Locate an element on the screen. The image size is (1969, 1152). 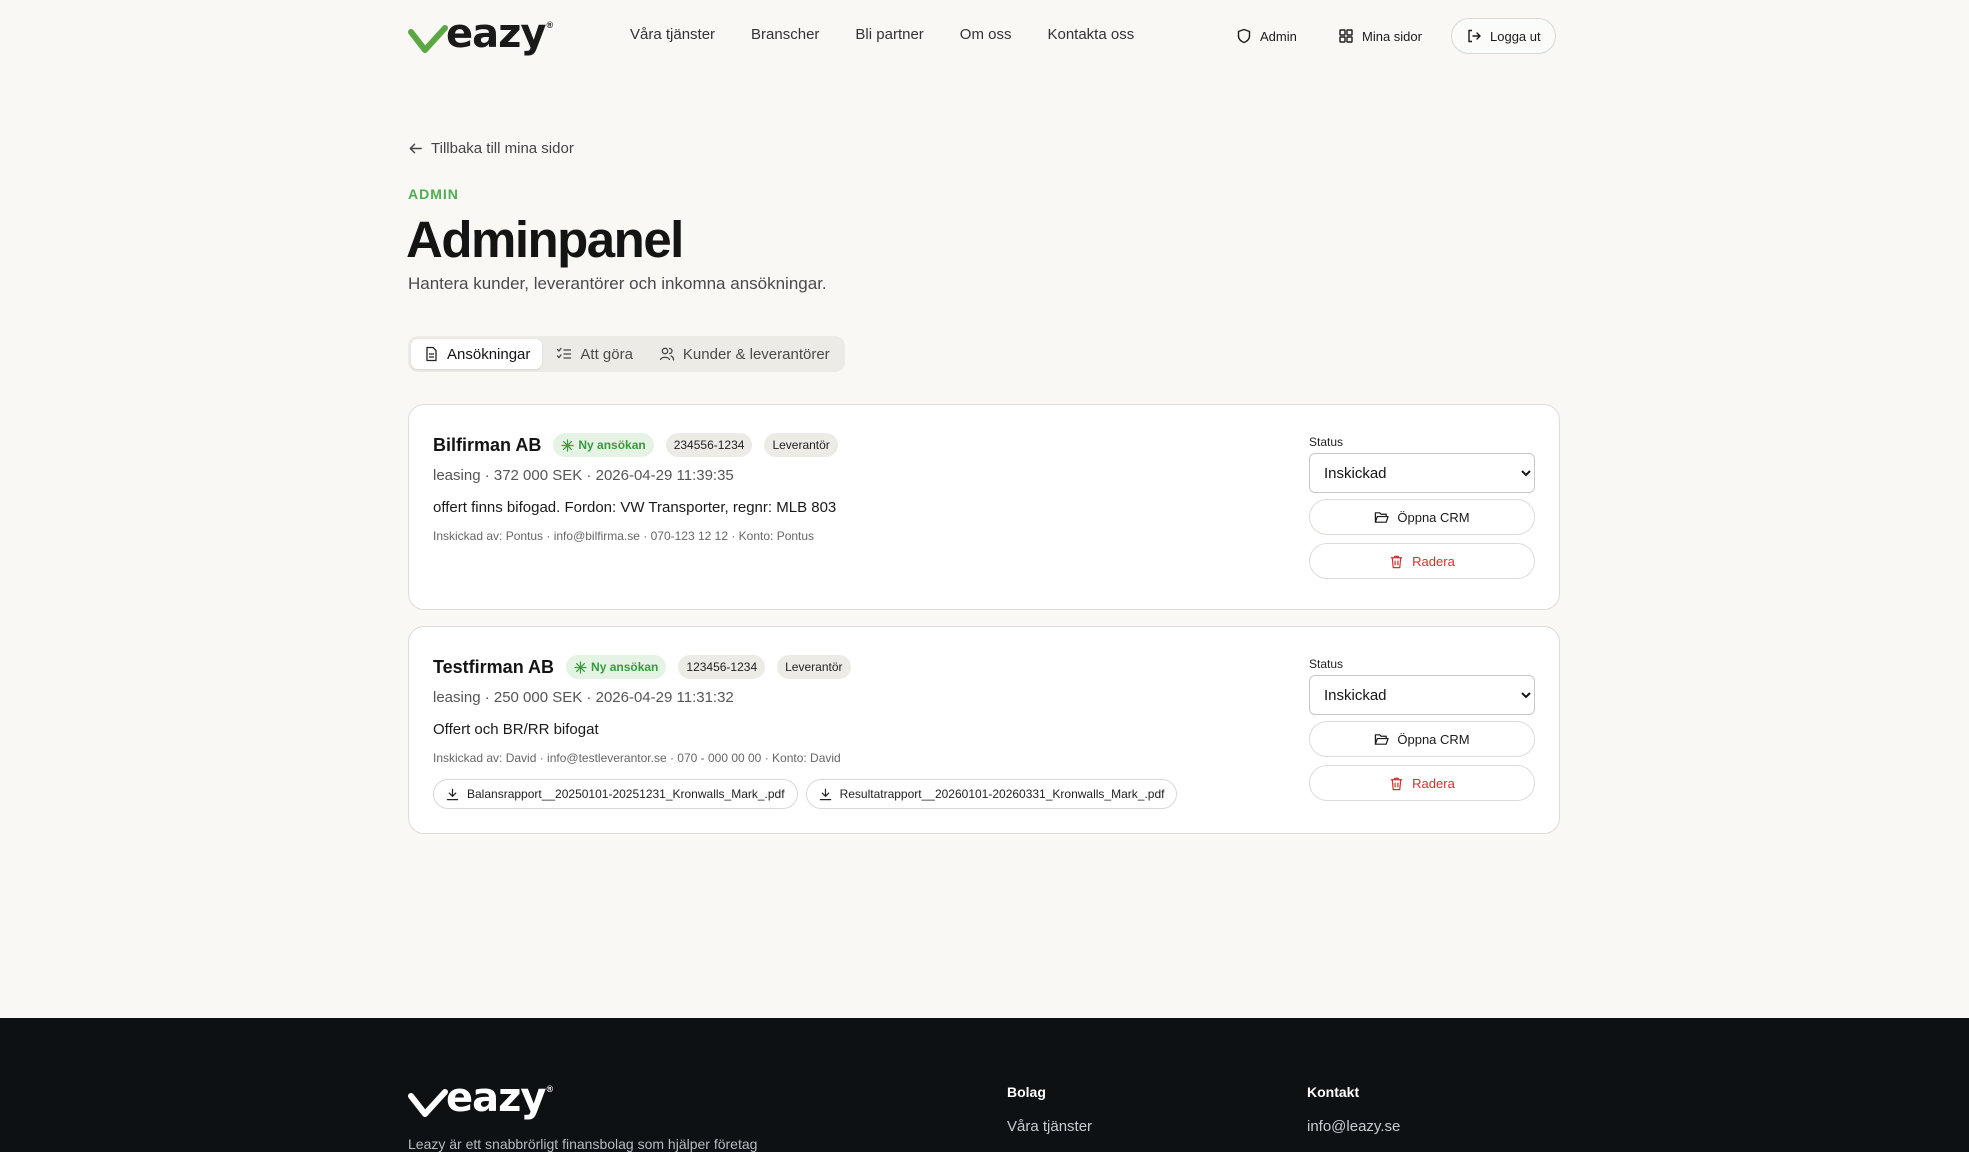
tab-kunder-leverantorer: Kunder & leverantörer is located at coordinates (744, 354).